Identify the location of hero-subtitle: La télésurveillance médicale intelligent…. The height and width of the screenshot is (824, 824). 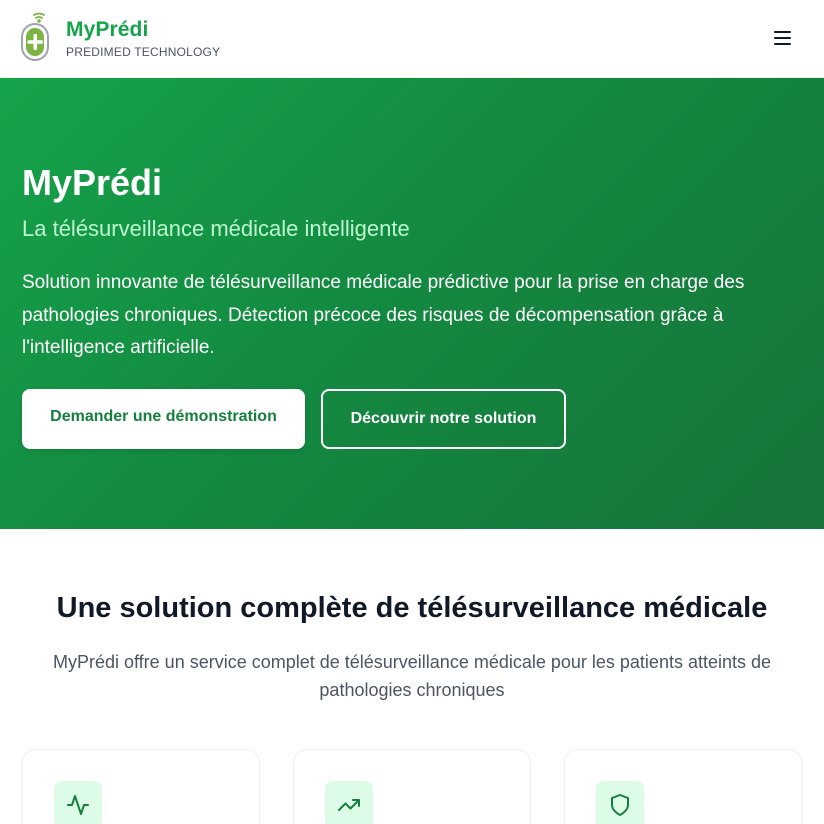
(216, 228).